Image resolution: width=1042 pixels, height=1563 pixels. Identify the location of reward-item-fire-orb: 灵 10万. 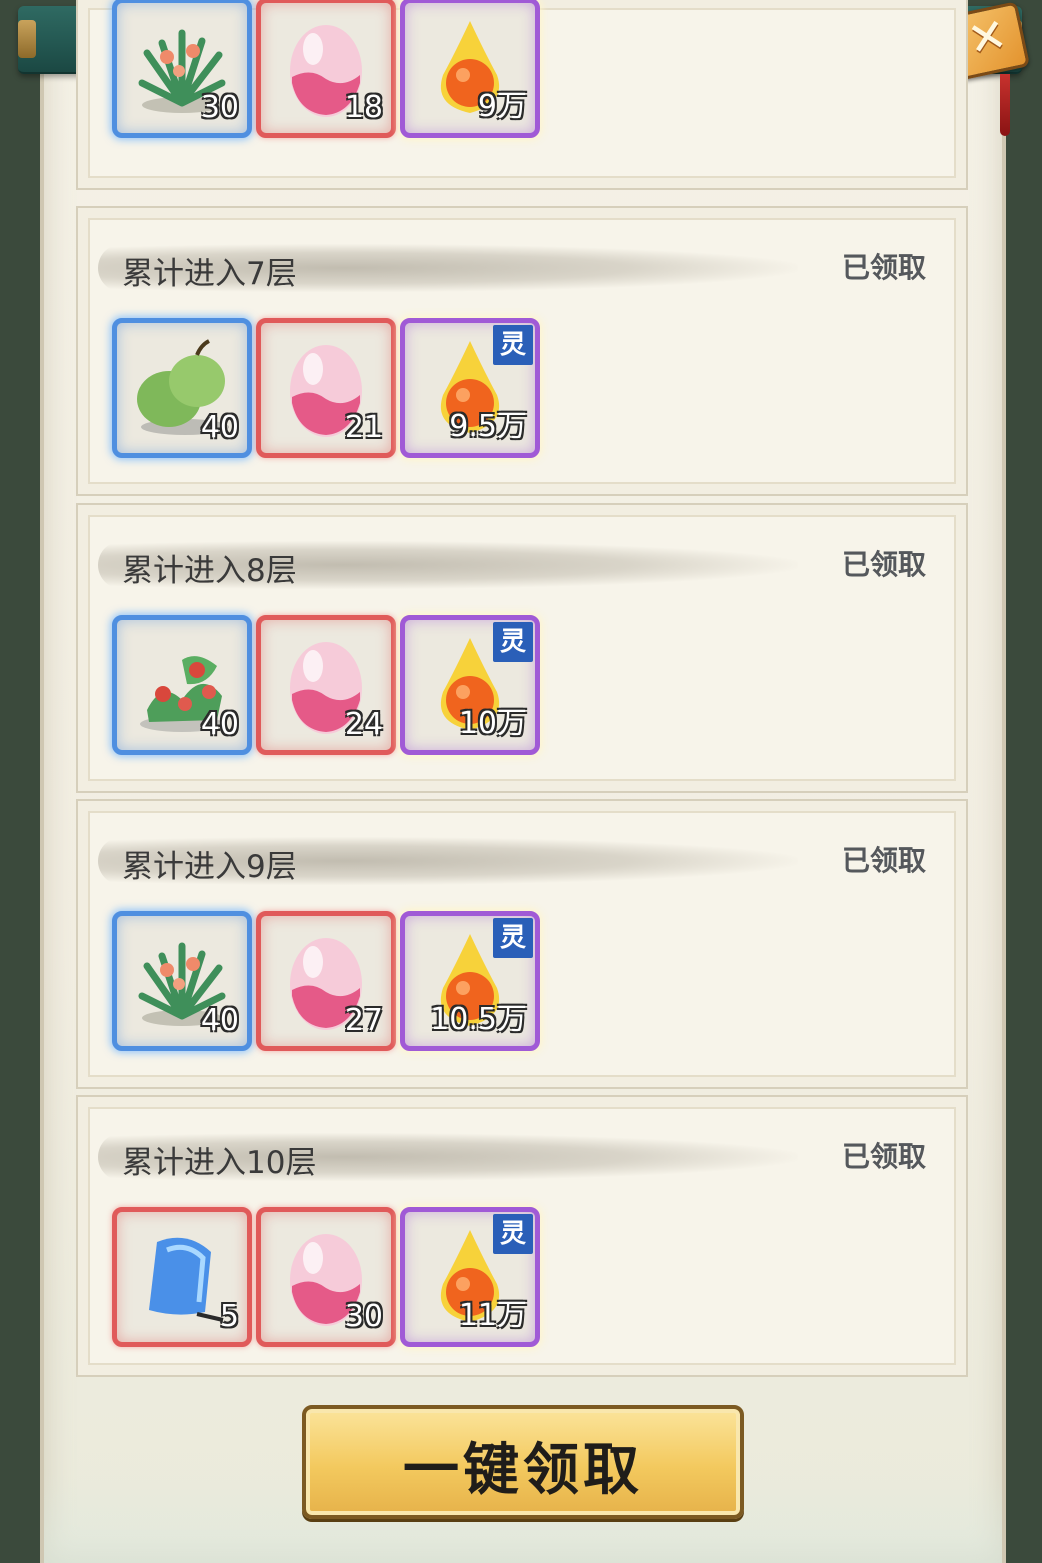
(470, 685).